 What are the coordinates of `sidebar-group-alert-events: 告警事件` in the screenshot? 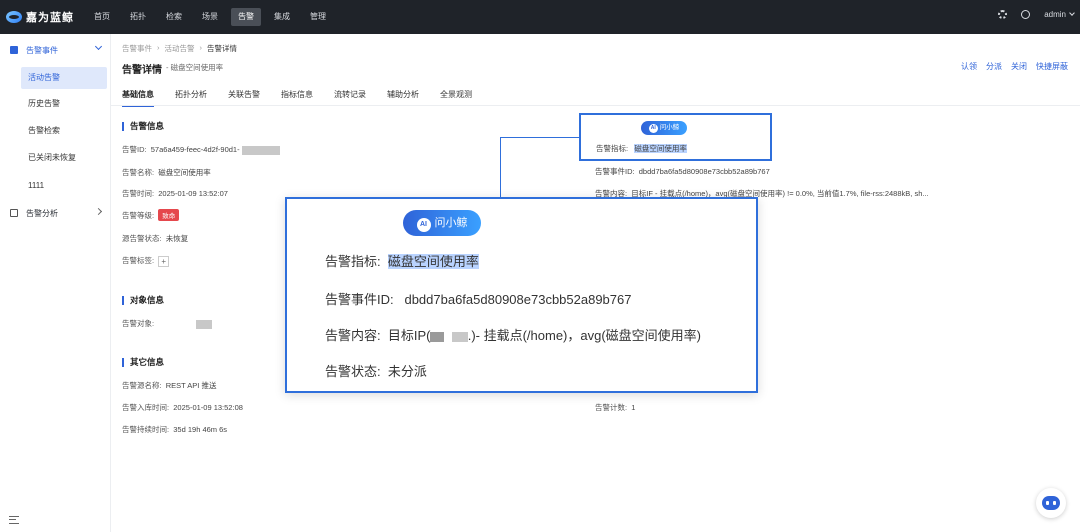 It's located at (55, 50).